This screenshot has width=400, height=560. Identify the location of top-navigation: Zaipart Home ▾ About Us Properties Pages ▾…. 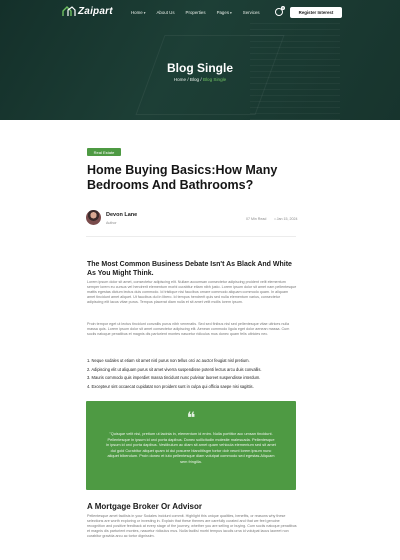
(200, 13).